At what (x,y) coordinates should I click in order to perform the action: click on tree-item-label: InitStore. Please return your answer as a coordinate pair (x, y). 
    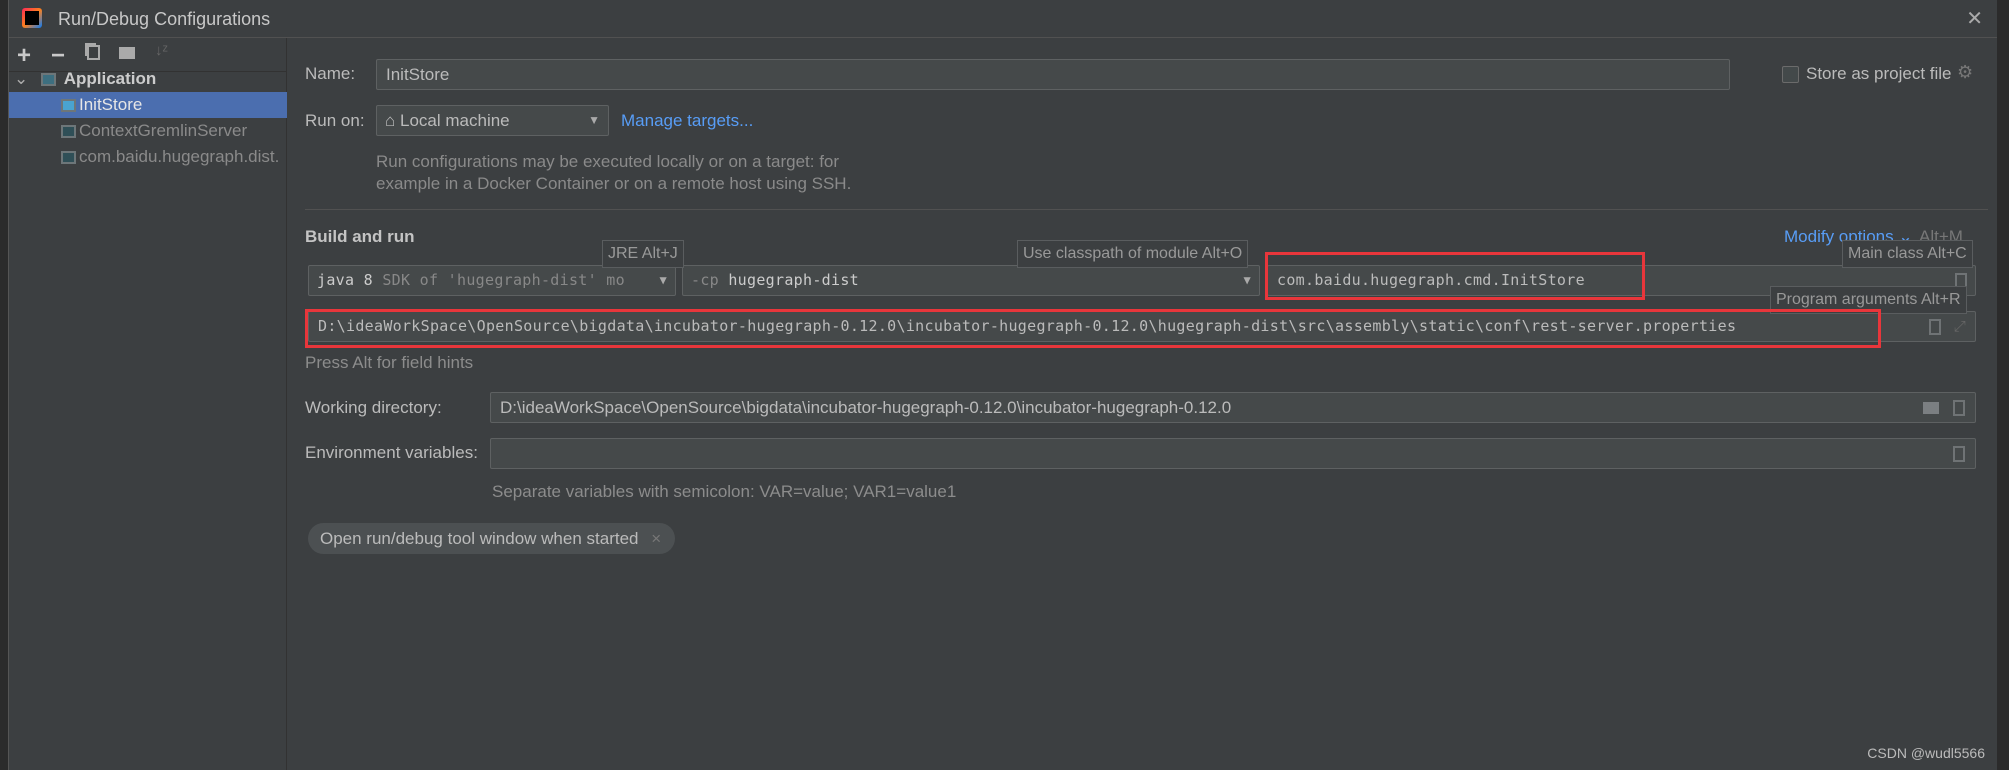
    Looking at the image, I should click on (111, 104).